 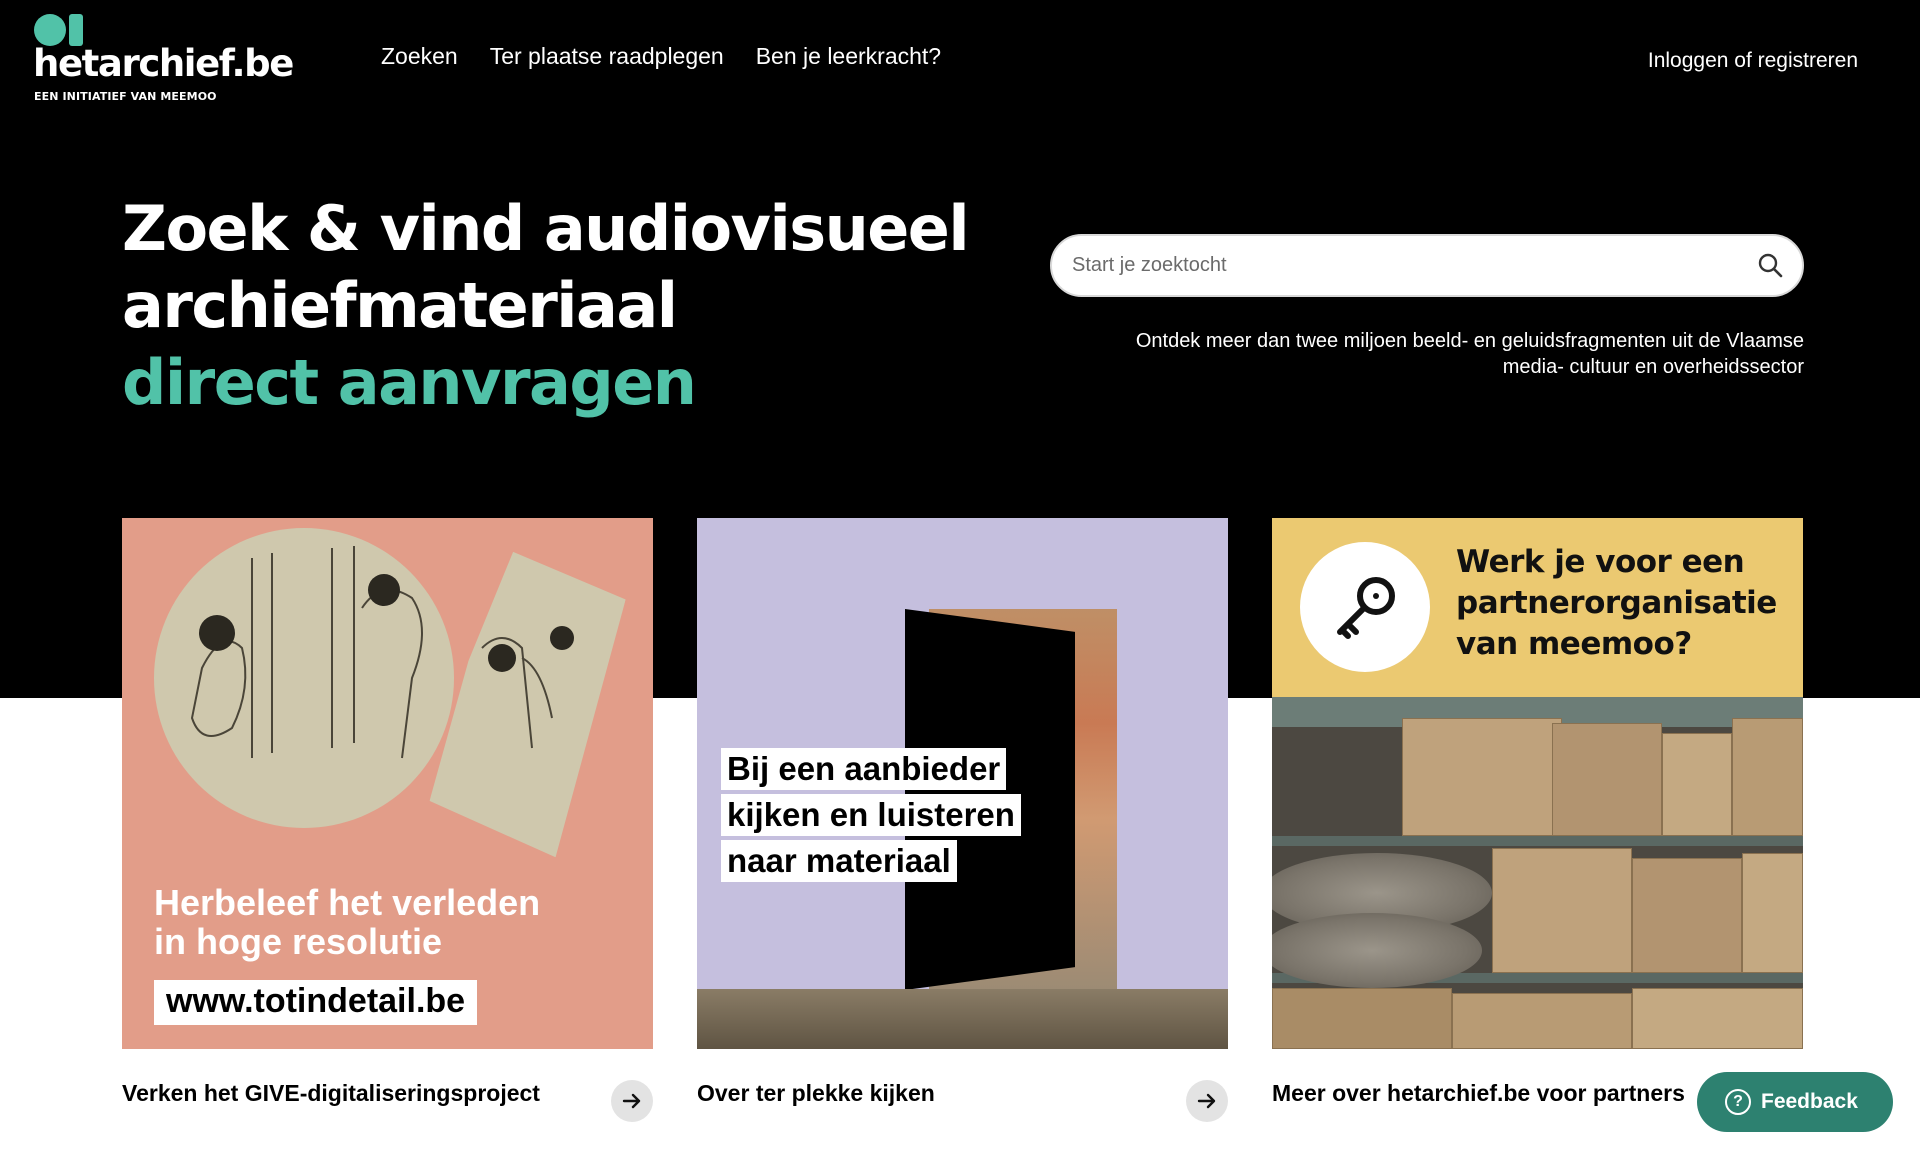 I want to click on key-badge, so click(x=1365, y=607).